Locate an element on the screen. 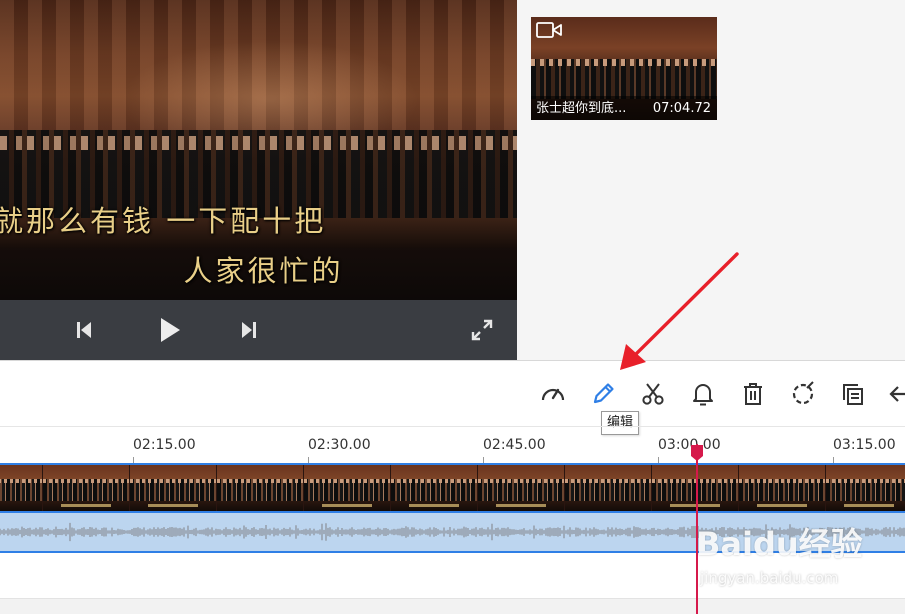 This screenshot has height=614, width=905. speed-icon is located at coordinates (553, 394).